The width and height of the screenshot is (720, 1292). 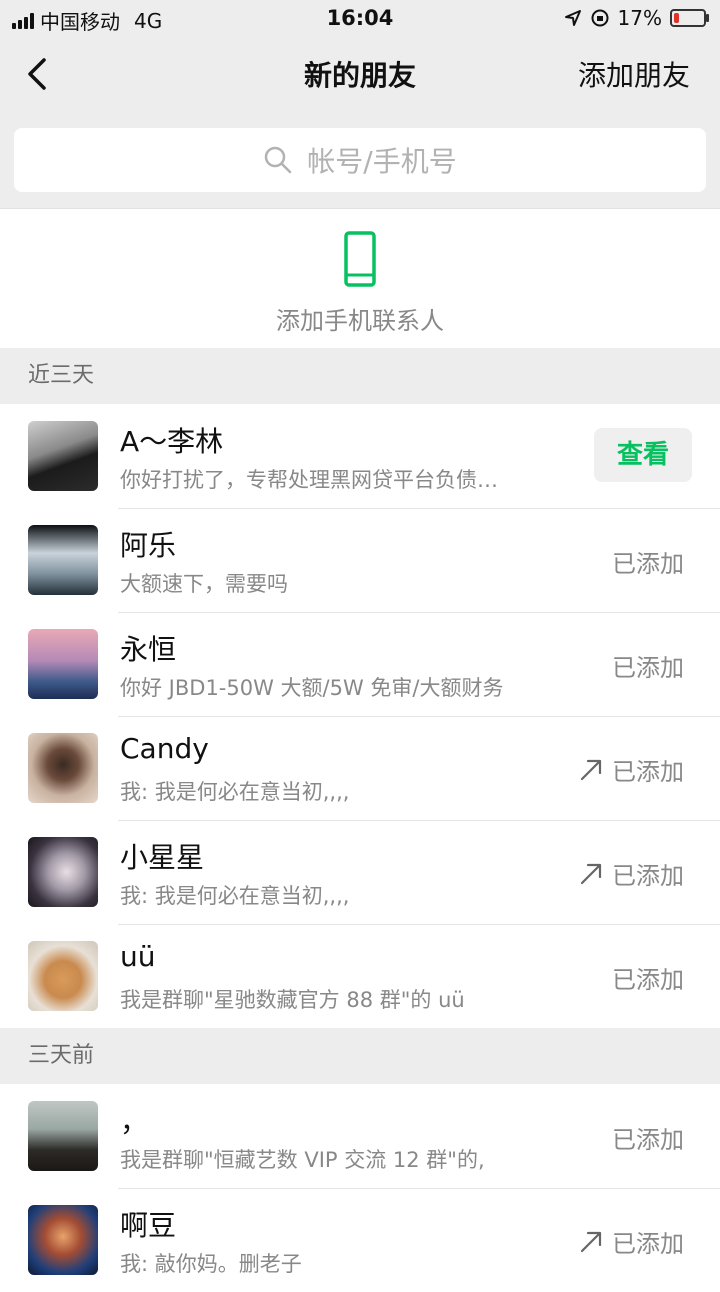 I want to click on add-phone-contacts-label: 添加手机联系人, so click(x=360, y=321).